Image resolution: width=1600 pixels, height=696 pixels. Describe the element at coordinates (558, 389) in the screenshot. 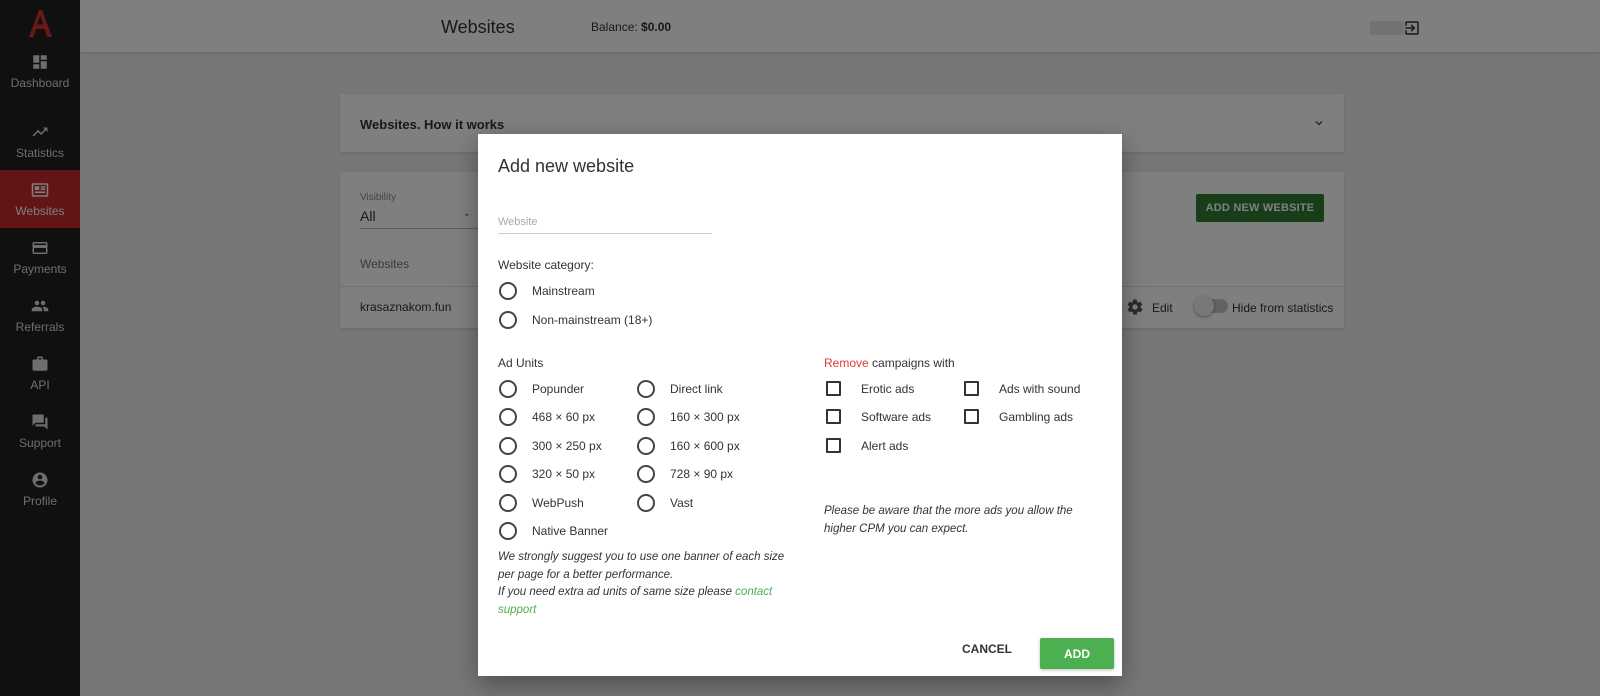

I see `option-label: Popunder` at that location.